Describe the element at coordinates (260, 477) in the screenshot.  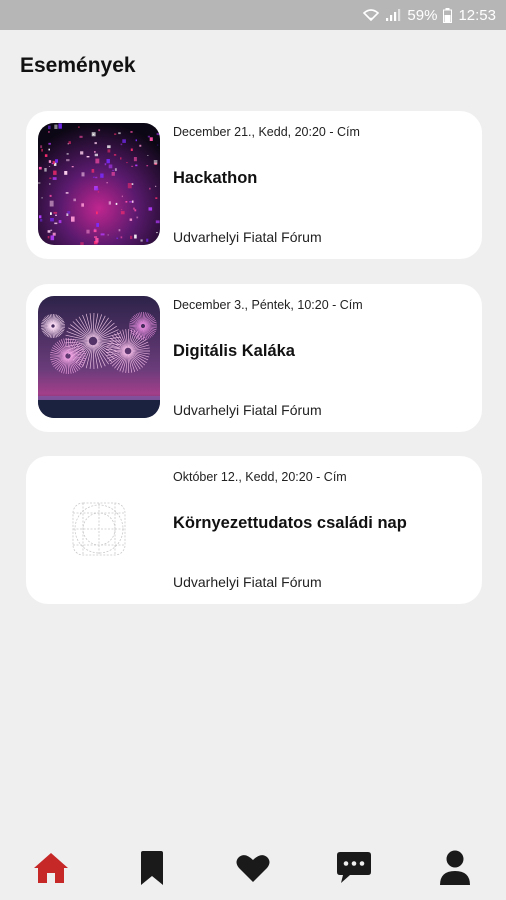
I see `event-date: Október 12., Kedd, 20:20 - Cím` at that location.